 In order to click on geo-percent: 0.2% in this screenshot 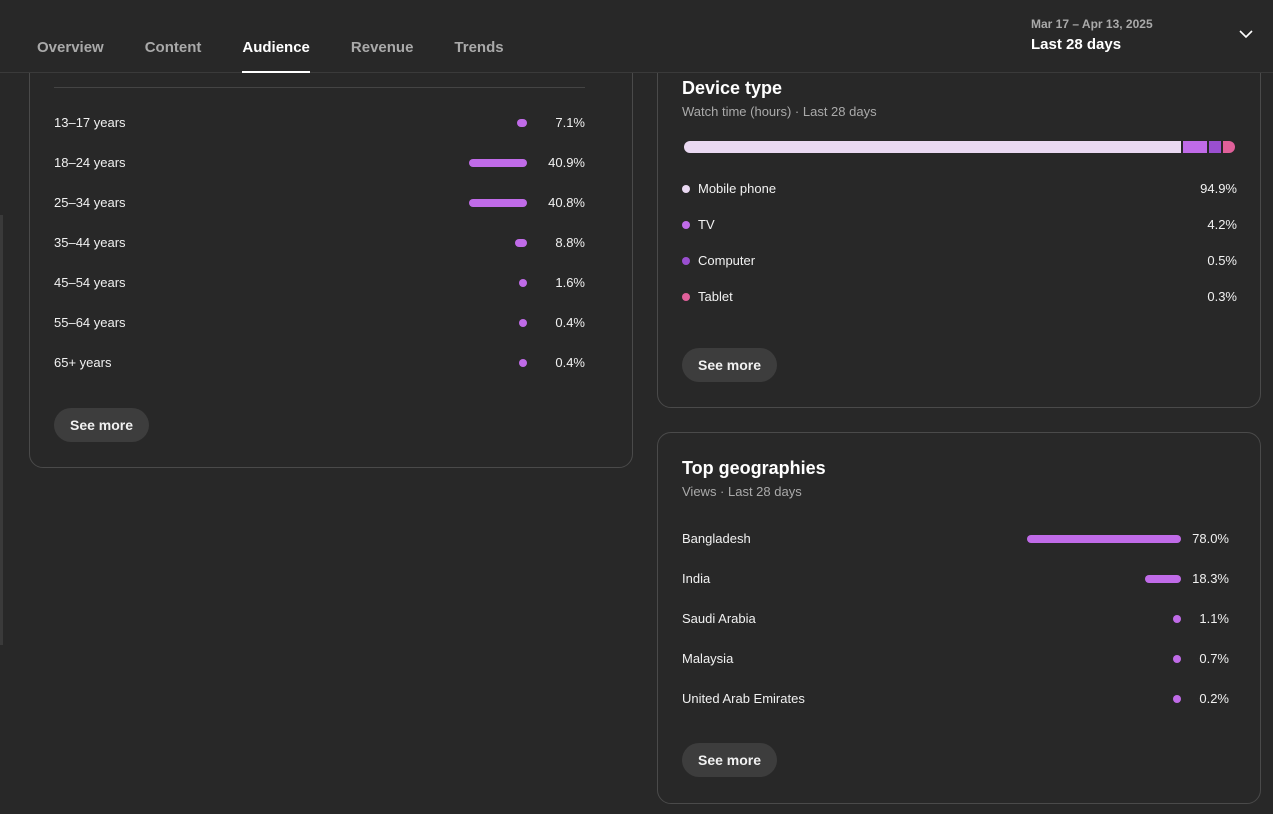, I will do `click(1214, 698)`.